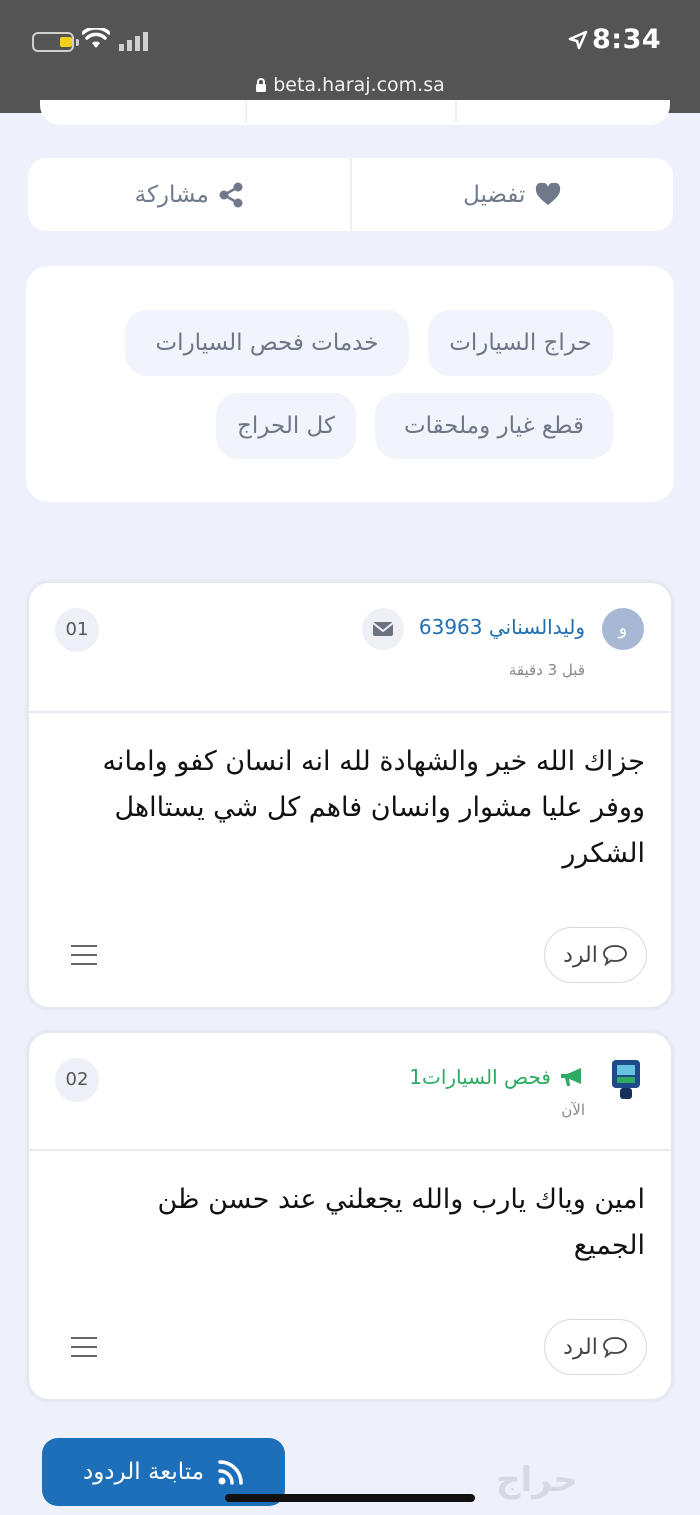  What do you see at coordinates (627, 39) in the screenshot?
I see `clock: 8:34` at bounding box center [627, 39].